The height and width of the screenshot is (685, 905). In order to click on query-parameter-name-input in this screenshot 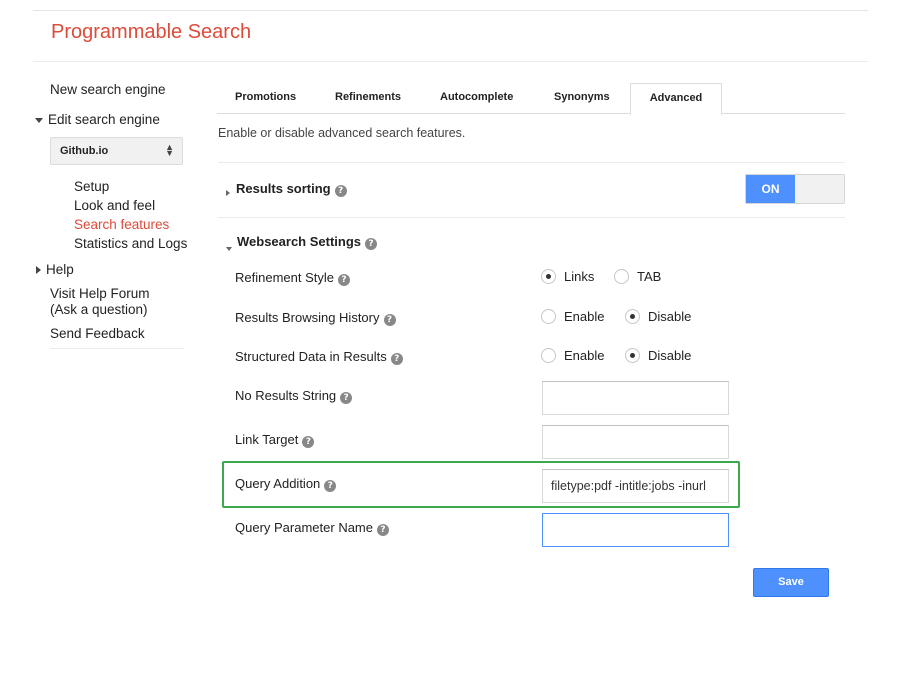, I will do `click(635, 530)`.